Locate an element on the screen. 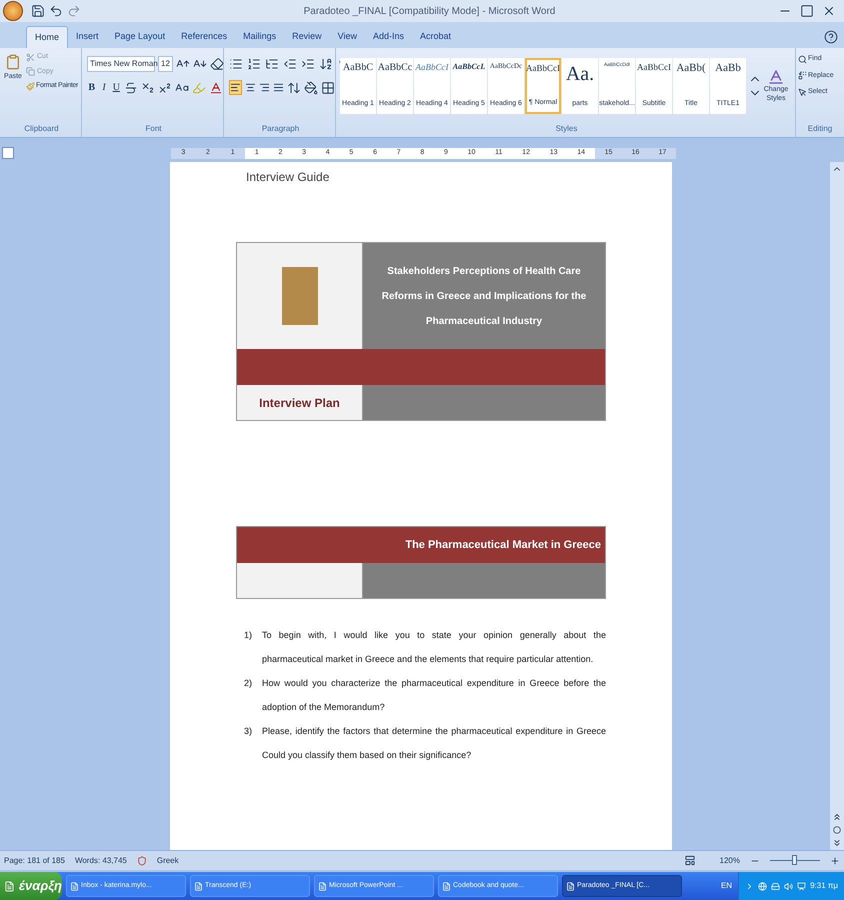  subscript-icon is located at coordinates (147, 87).